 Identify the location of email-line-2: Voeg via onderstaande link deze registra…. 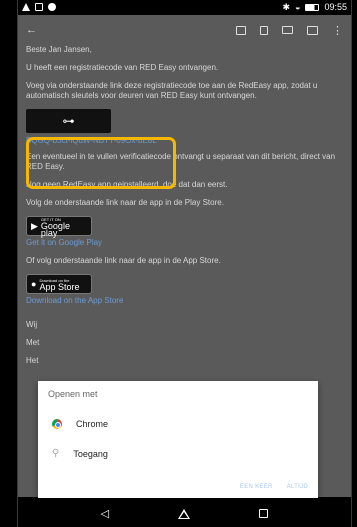
(172, 90).